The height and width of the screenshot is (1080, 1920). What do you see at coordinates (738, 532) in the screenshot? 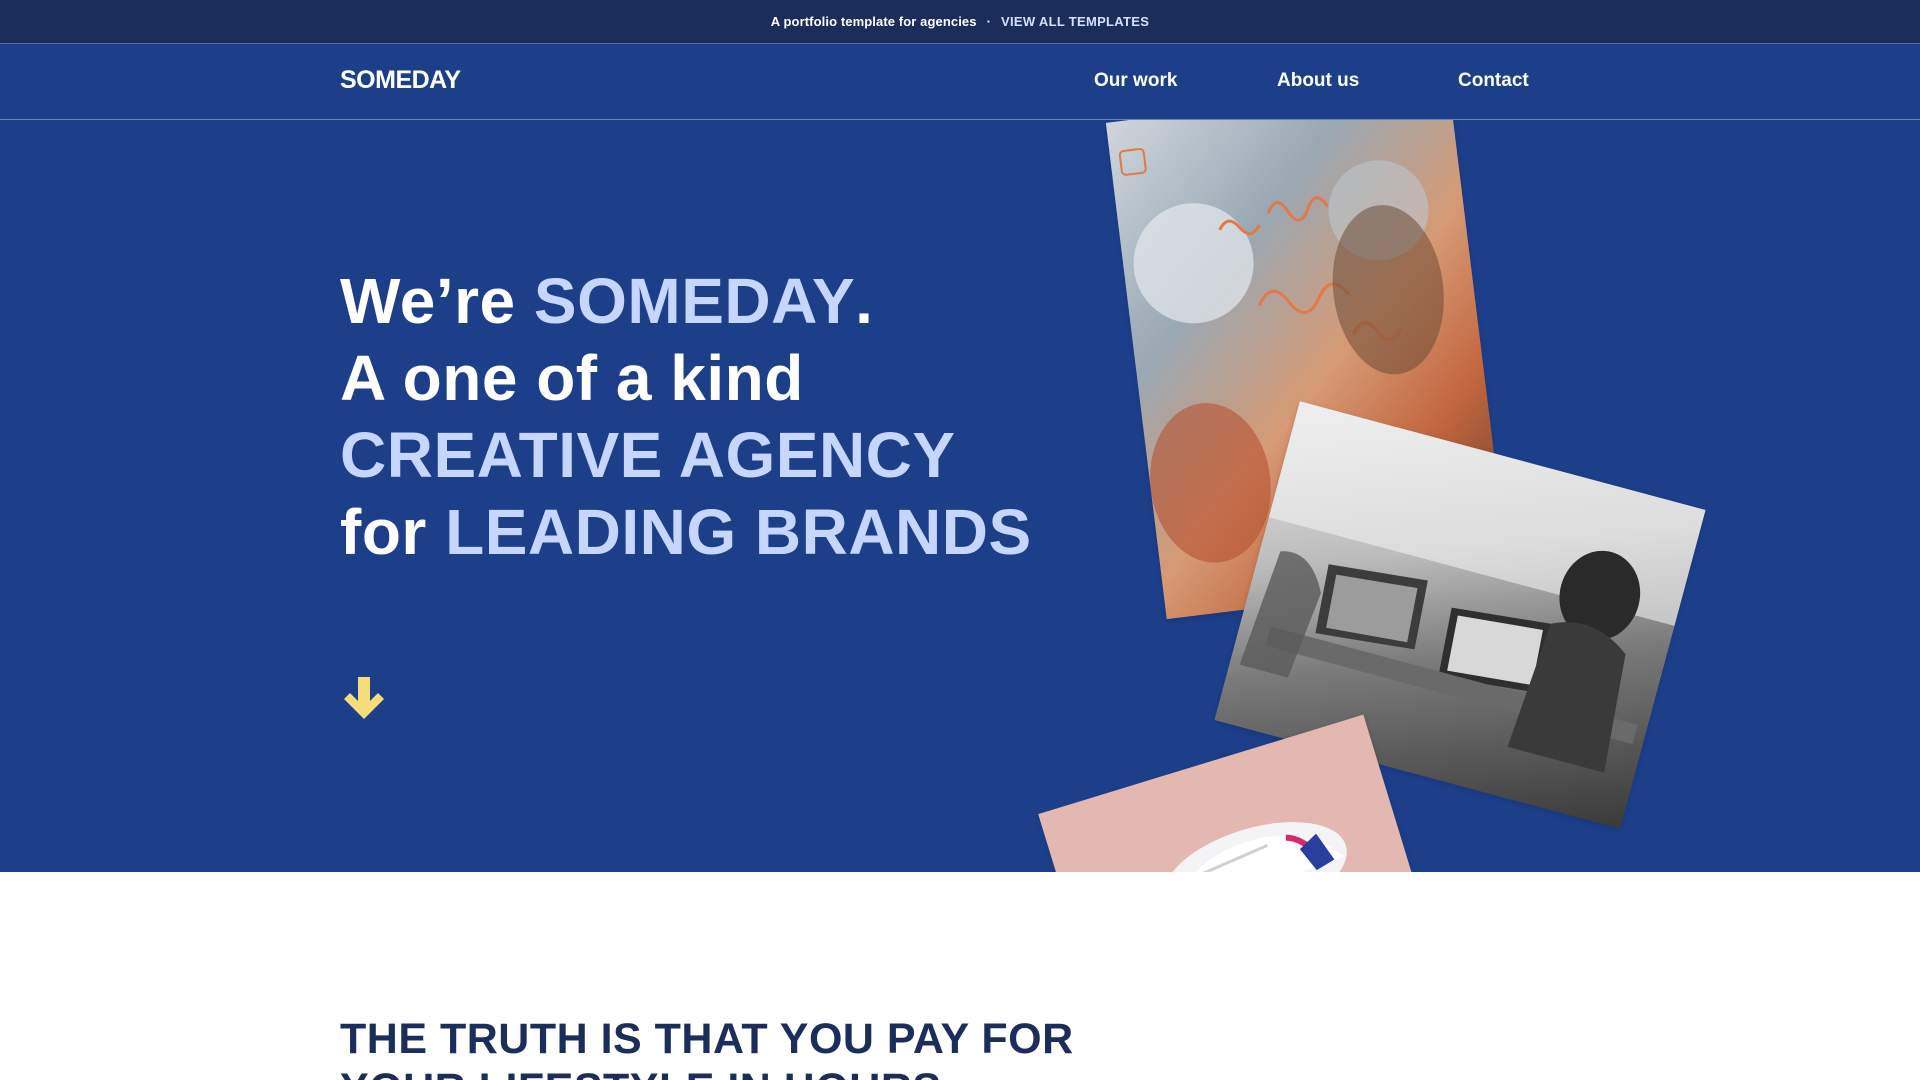
I see `headline-leading-brands: LEADING BRANDS` at bounding box center [738, 532].